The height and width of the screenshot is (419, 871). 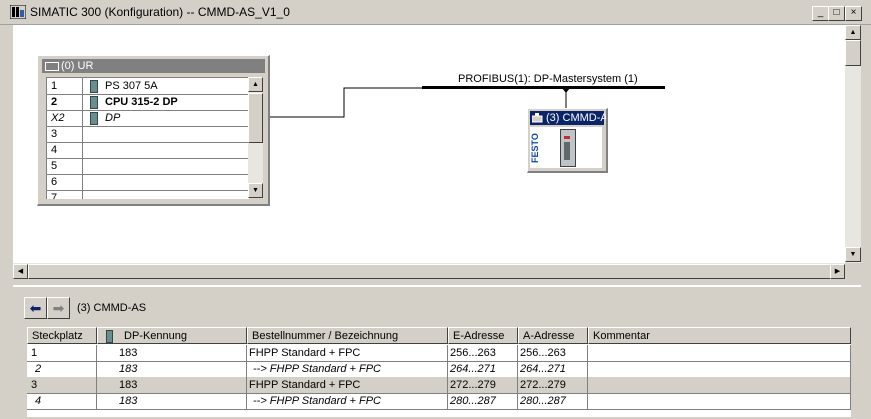 I want to click on app-icon, so click(x=18, y=12).